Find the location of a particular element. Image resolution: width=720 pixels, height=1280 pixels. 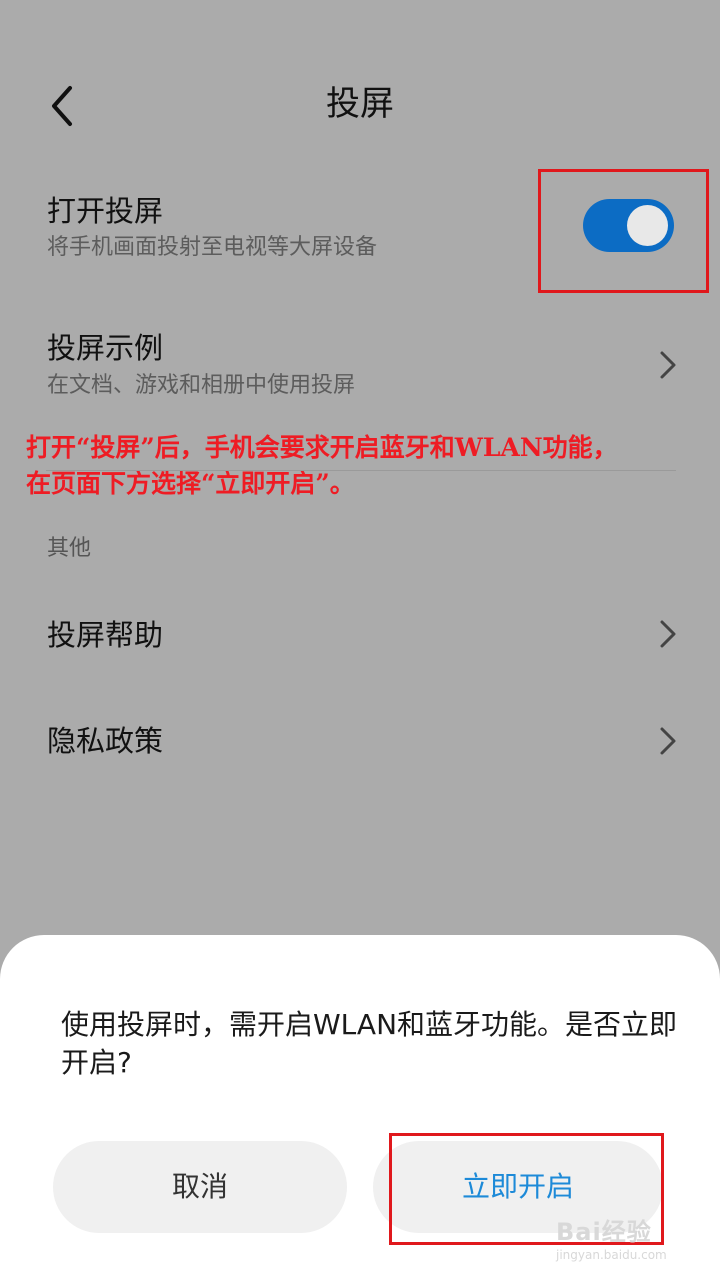

dialog-message: 使用投屏时，需开启WLAN和蓝牙功能。是否立即开启? is located at coordinates (369, 1043).